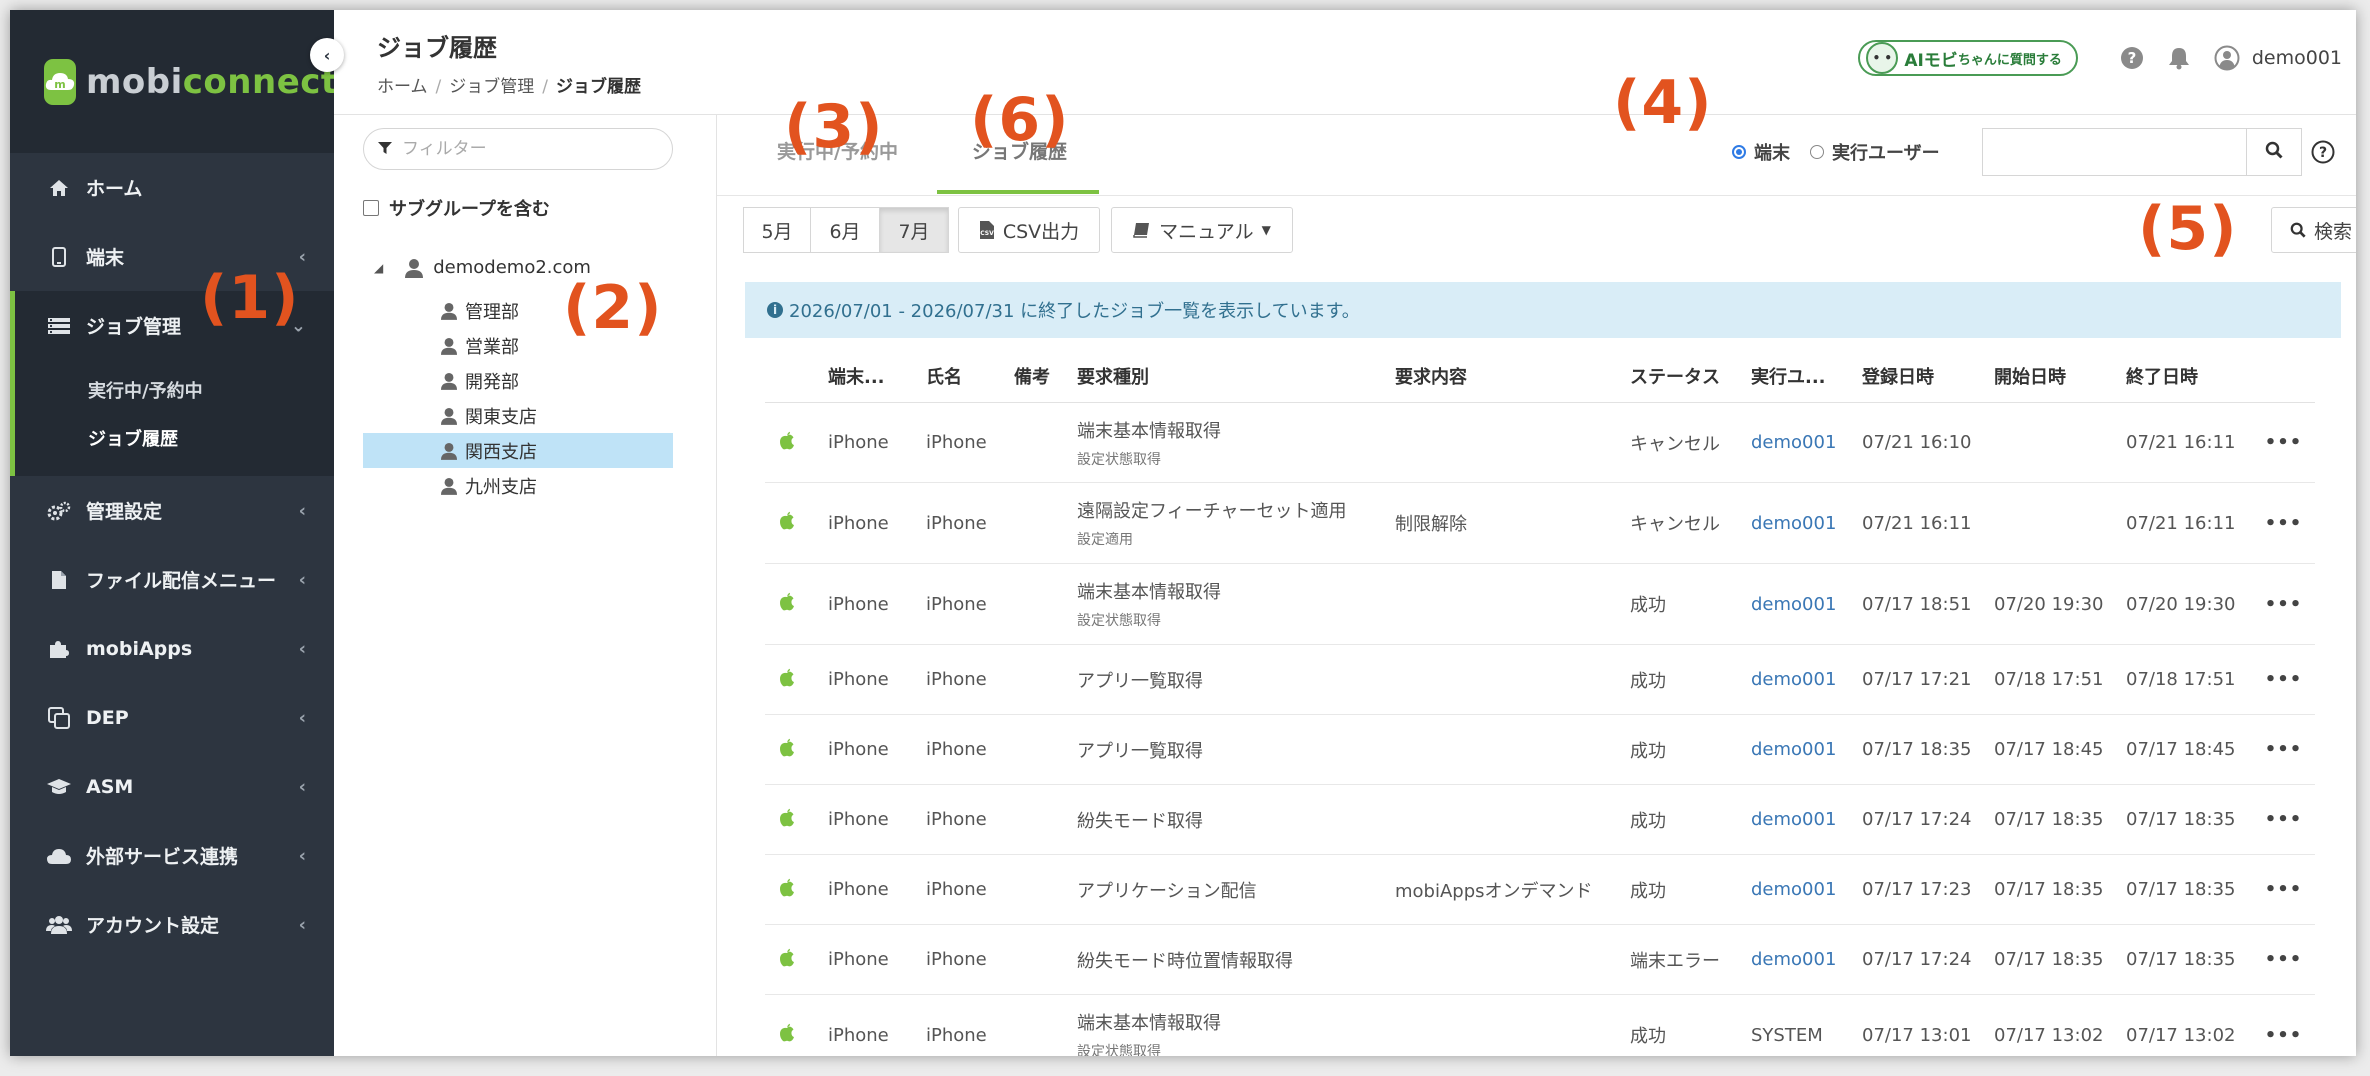 The width and height of the screenshot is (2370, 1076). Describe the element at coordinates (914, 230) in the screenshot. I see `month-button-july: 7月` at that location.